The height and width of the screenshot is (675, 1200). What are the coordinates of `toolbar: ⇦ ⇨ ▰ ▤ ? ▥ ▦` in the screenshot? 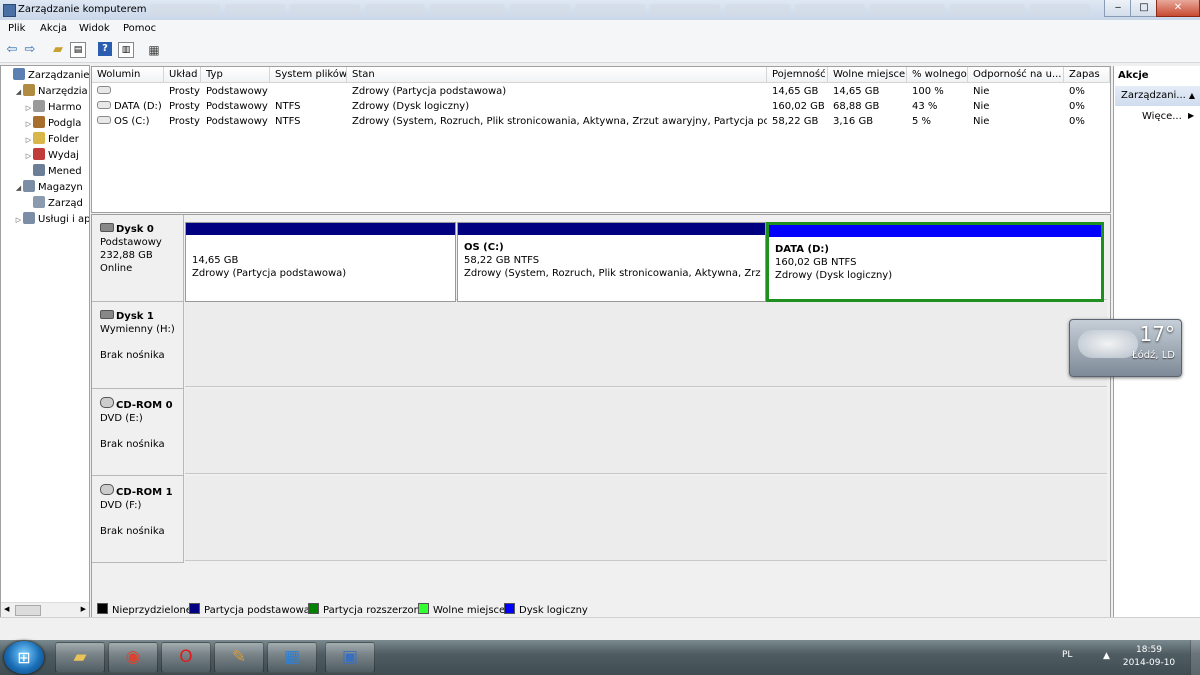 It's located at (600, 50).